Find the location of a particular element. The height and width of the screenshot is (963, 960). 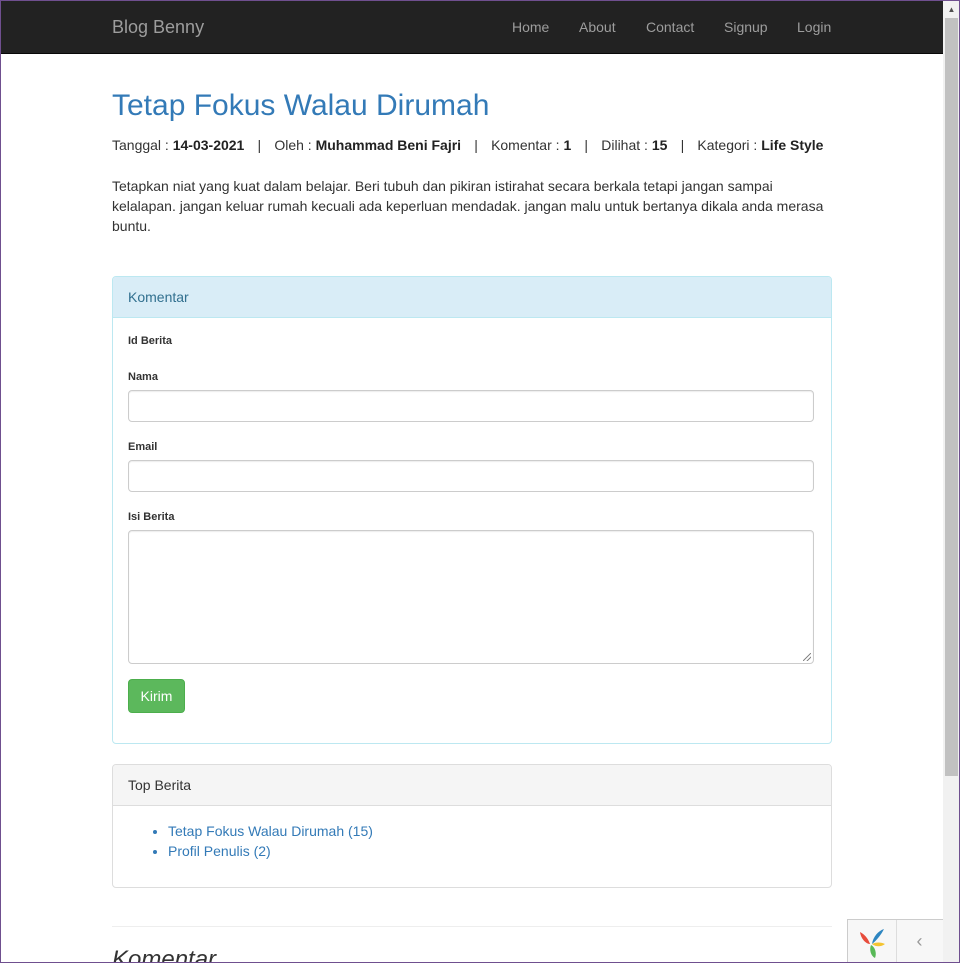

meta-category: Life Style is located at coordinates (792, 145).